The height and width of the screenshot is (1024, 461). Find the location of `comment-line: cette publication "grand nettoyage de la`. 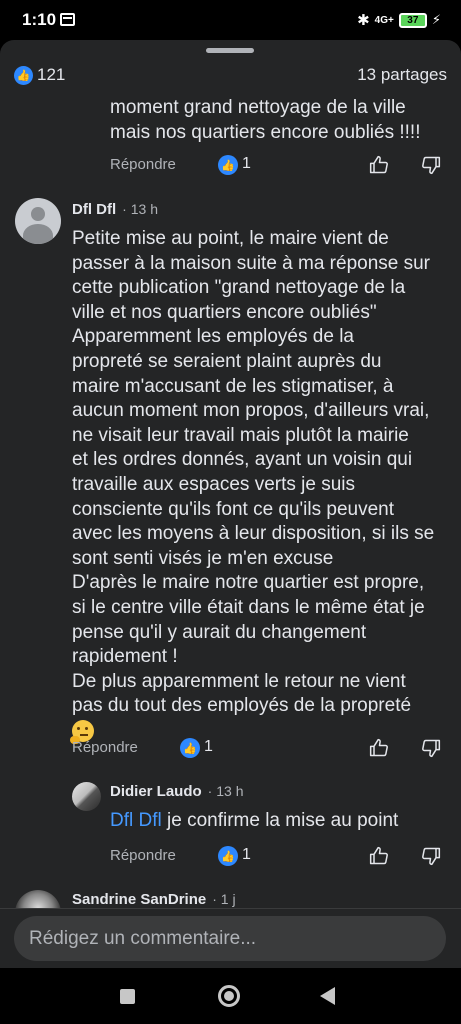

comment-line: cette publication "grand nettoyage de la is located at coordinates (239, 288).